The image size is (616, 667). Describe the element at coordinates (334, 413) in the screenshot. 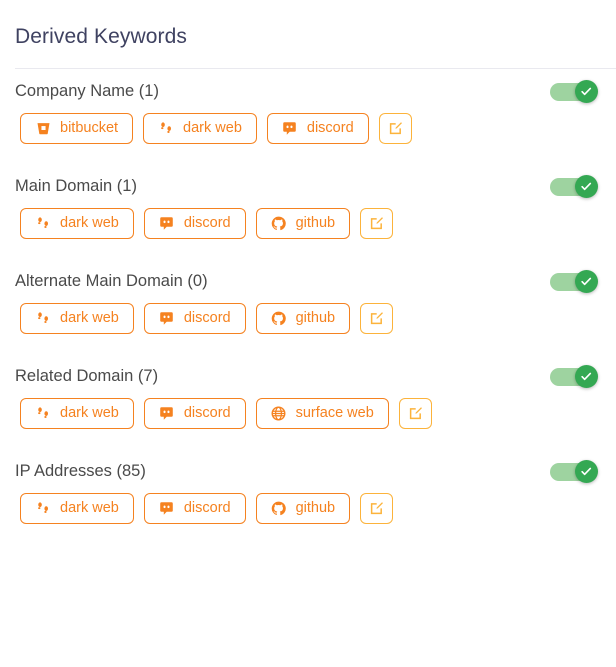

I see `chip-label: surface web` at that location.